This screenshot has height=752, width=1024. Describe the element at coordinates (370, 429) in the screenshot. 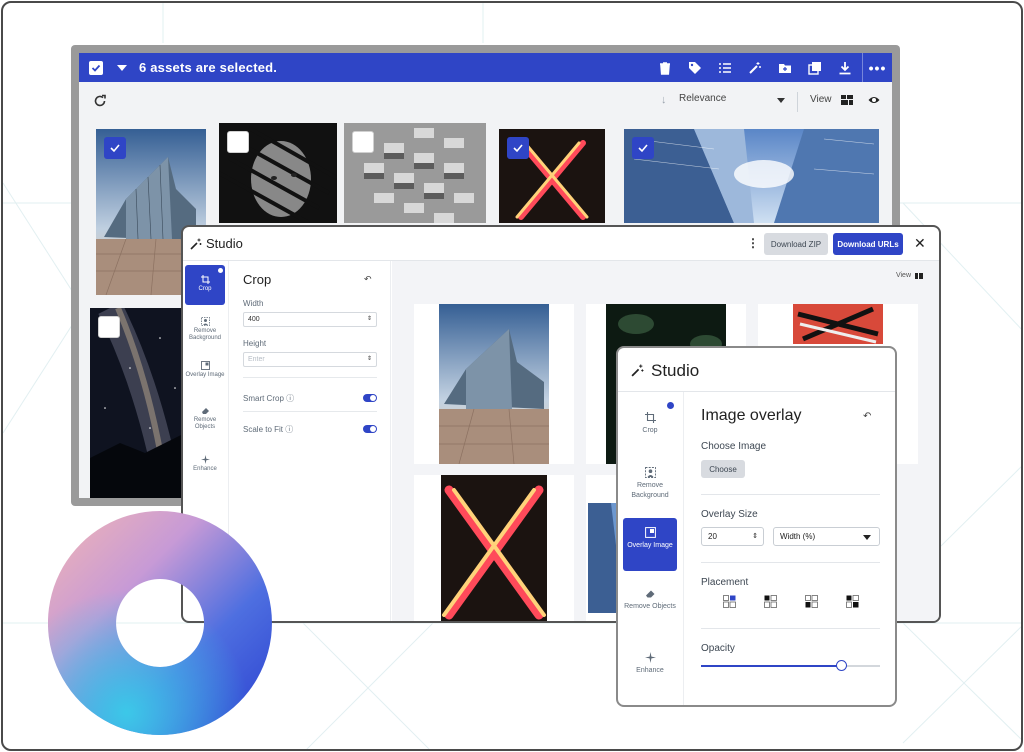

I see `scale-to-fit-toggle` at that location.